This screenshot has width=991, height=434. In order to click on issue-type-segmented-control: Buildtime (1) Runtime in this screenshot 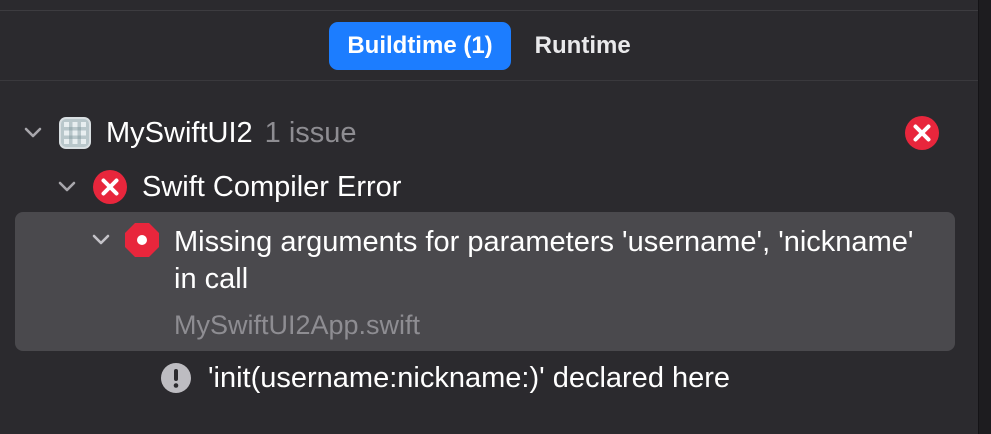, I will do `click(489, 46)`.